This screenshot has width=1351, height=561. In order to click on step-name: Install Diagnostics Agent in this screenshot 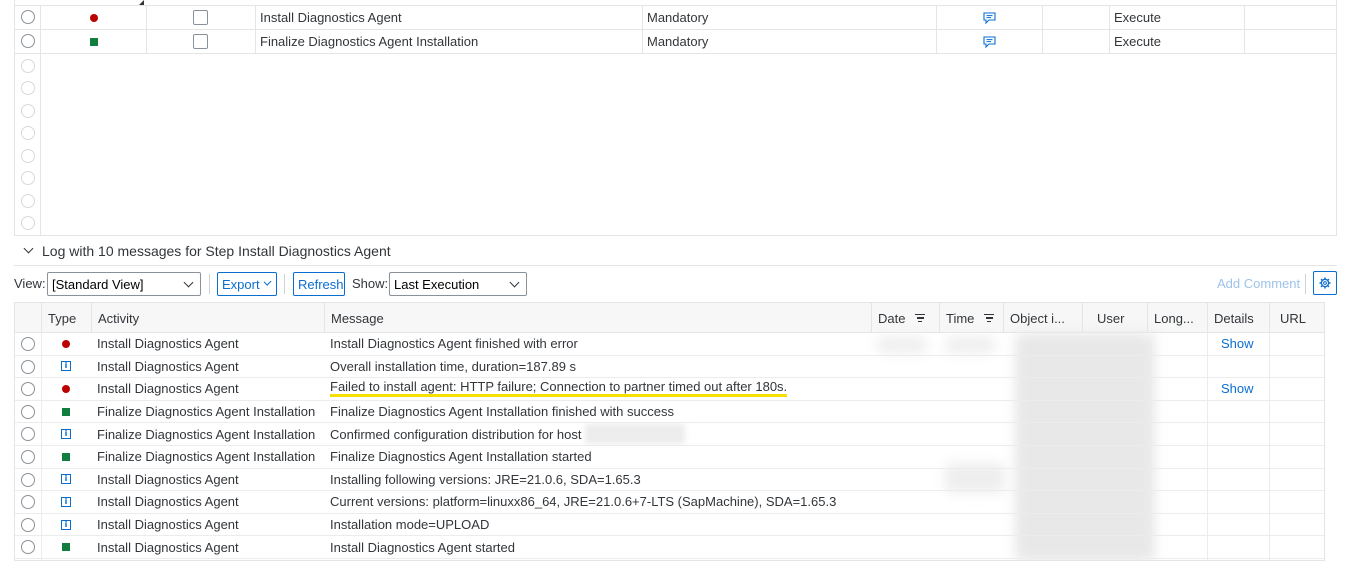, I will do `click(331, 17)`.